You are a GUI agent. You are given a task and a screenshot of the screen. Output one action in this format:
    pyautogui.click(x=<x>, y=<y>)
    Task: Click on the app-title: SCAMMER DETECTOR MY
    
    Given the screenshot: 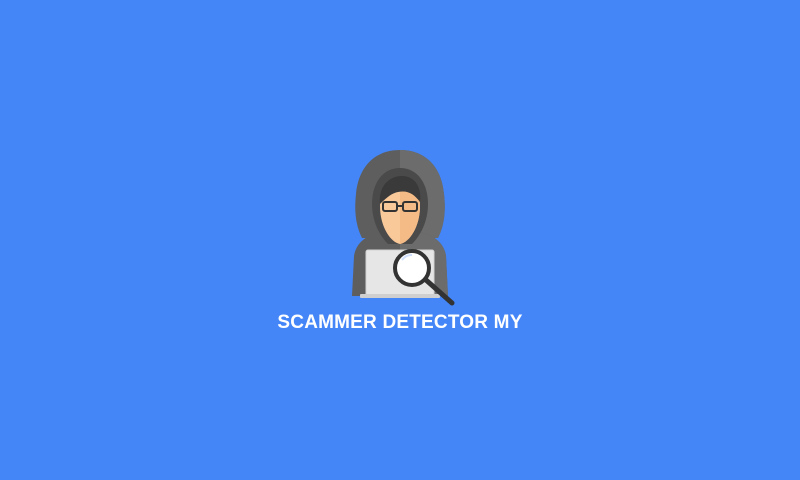 What is the action you would take?
    pyautogui.click(x=400, y=322)
    